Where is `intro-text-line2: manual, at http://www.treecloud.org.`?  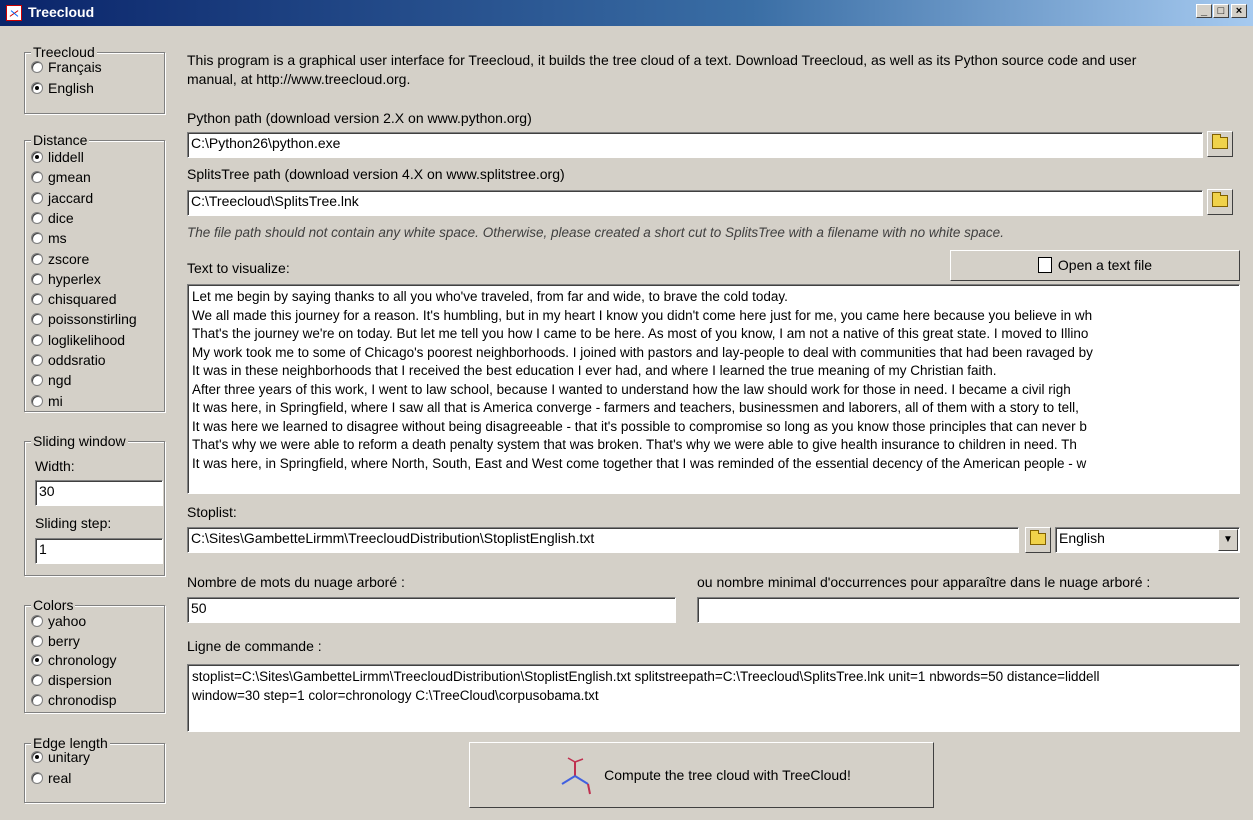
intro-text-line2: manual, at http://www.treecloud.org. is located at coordinates (299, 79).